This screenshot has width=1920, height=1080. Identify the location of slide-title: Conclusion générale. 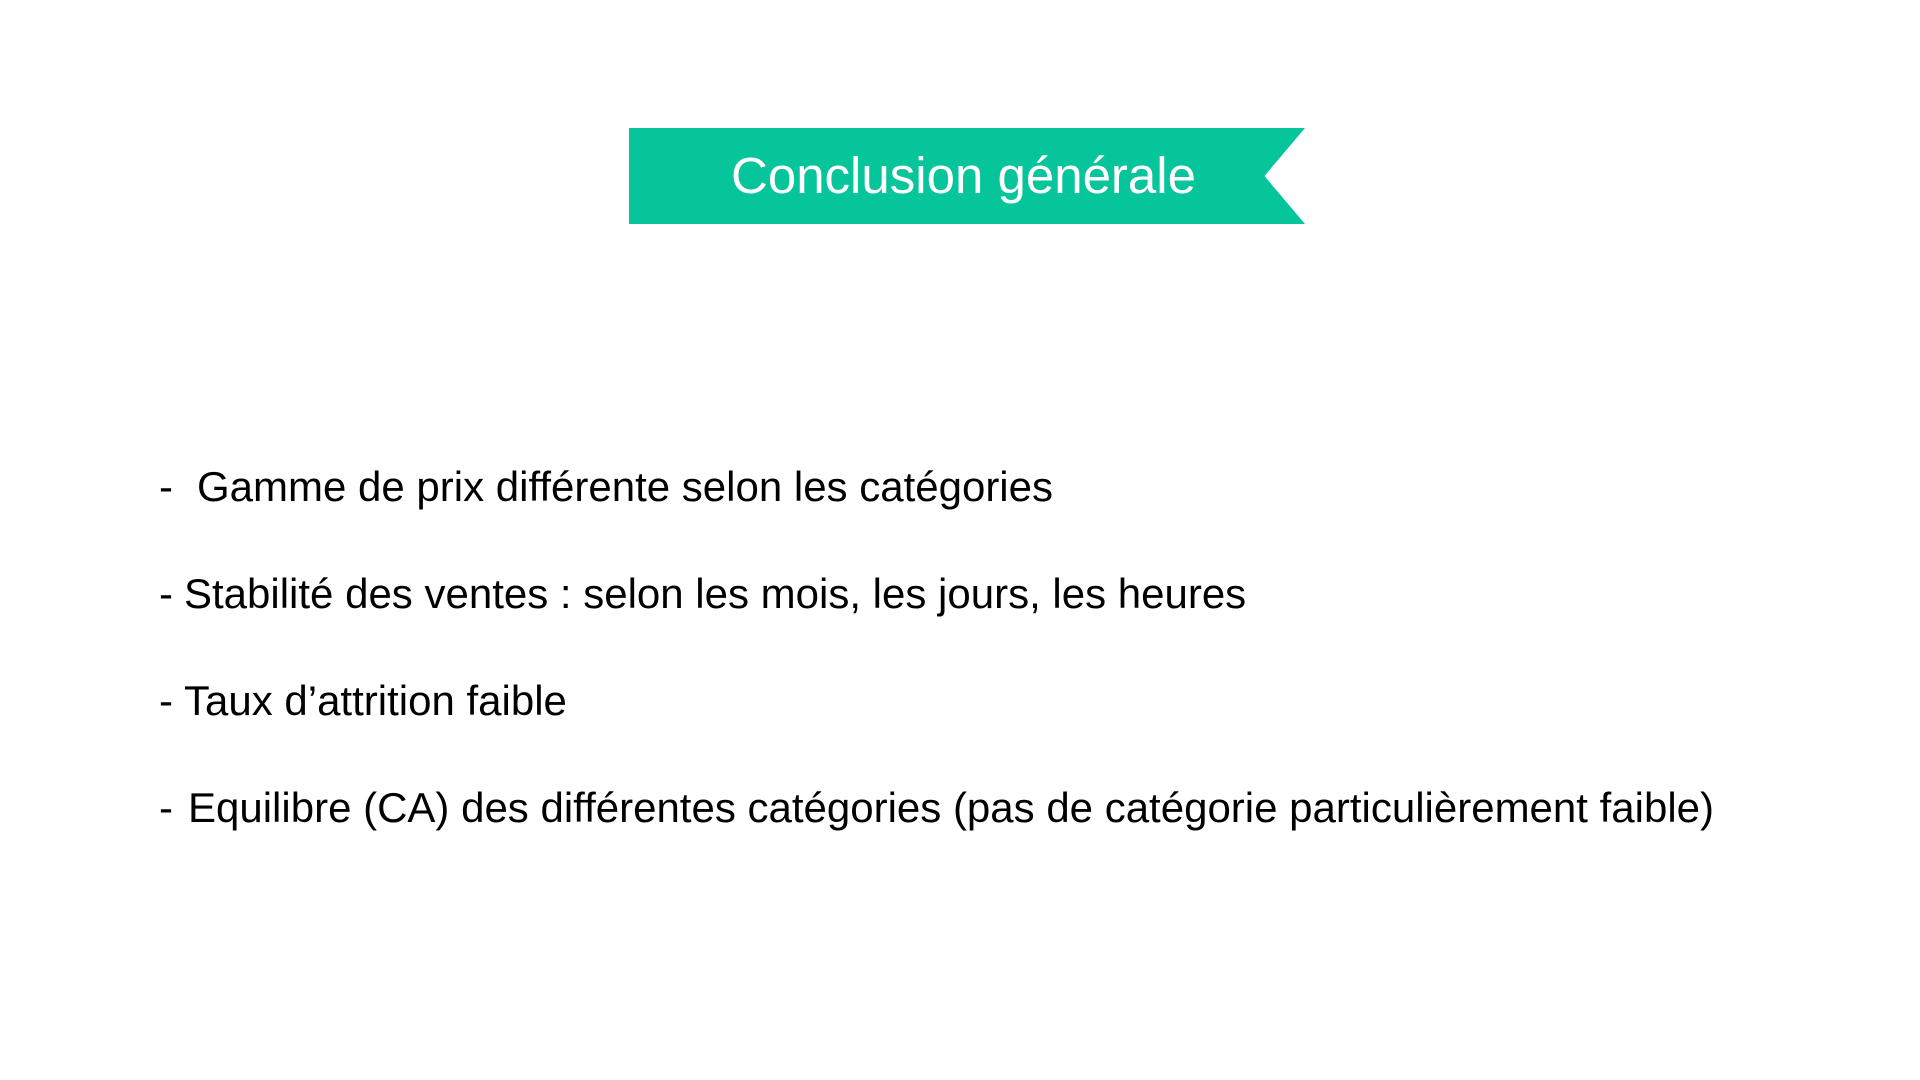
(963, 175).